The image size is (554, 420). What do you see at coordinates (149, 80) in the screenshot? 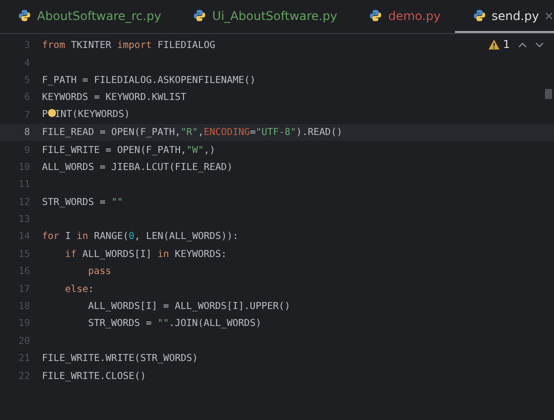
I see `code-token: F_PATH = FILEDIALOG.ASKOPENFILENAME()` at bounding box center [149, 80].